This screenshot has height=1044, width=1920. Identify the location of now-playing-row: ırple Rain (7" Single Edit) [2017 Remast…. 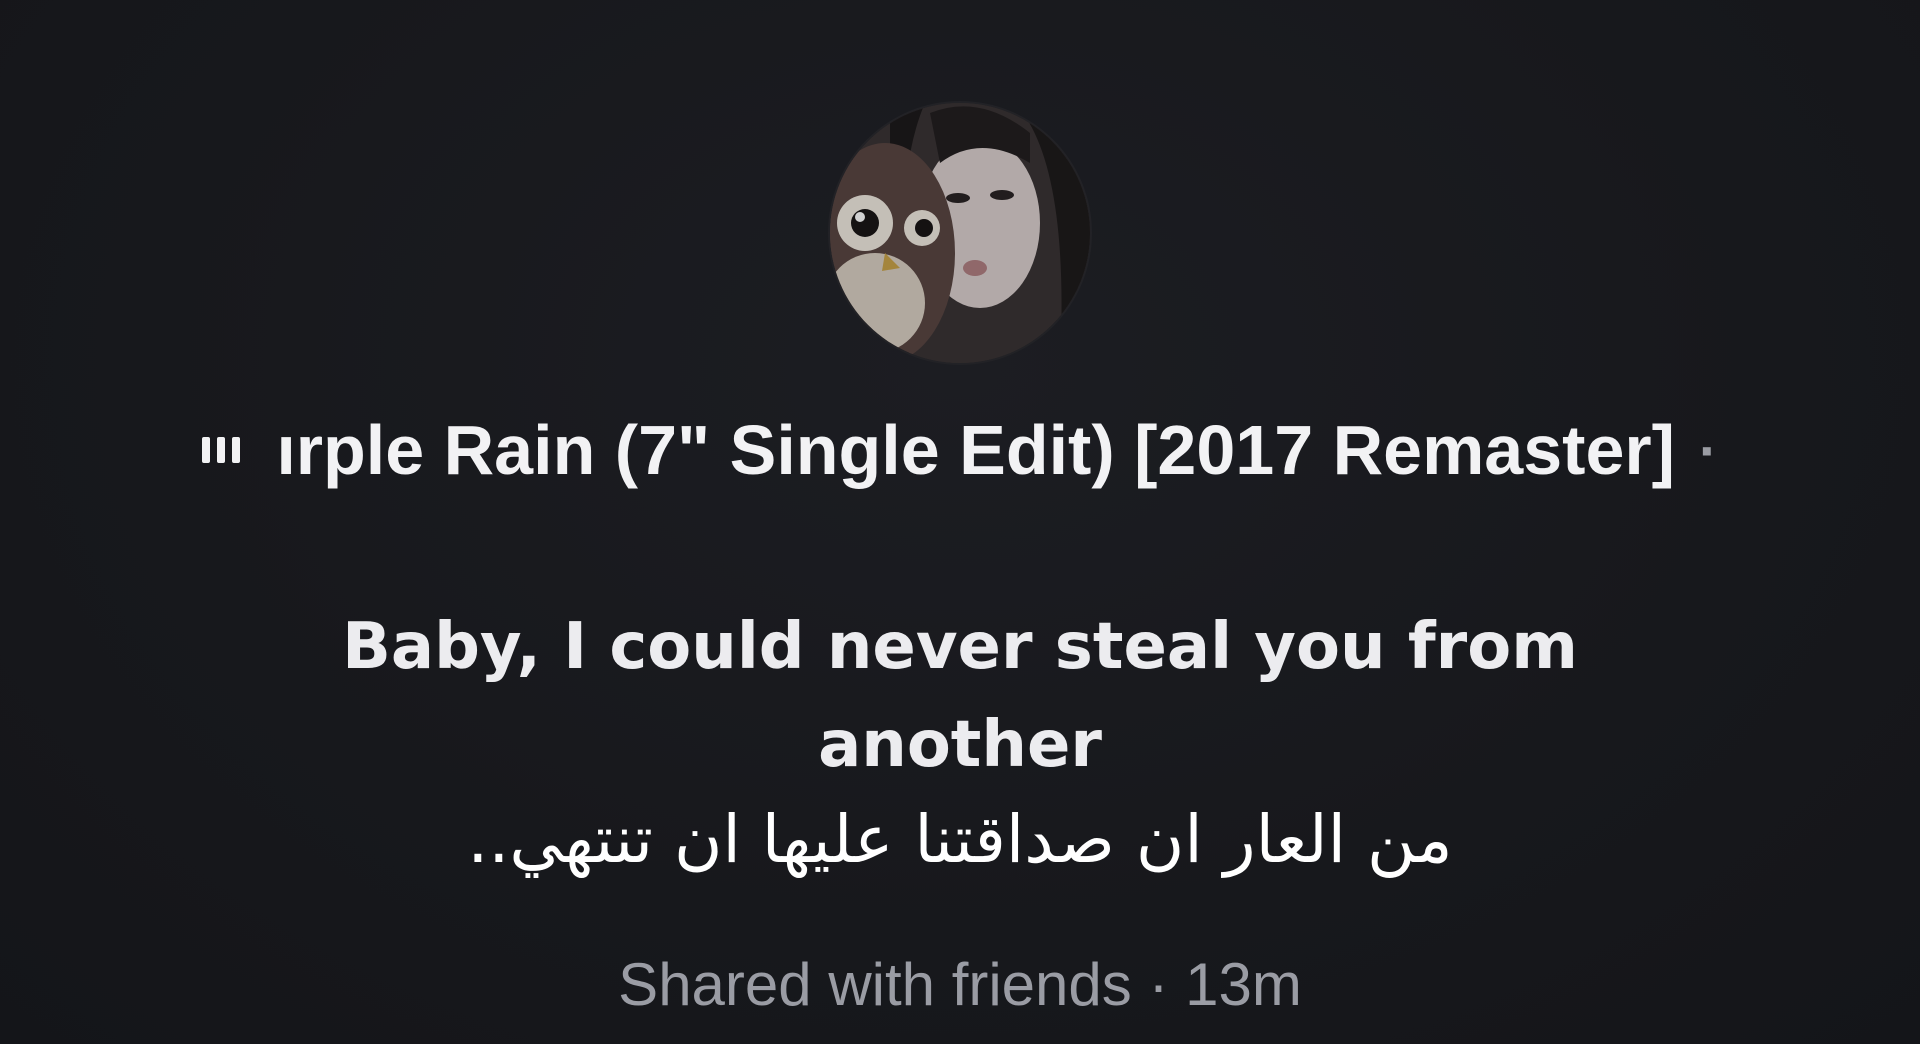
(960, 450).